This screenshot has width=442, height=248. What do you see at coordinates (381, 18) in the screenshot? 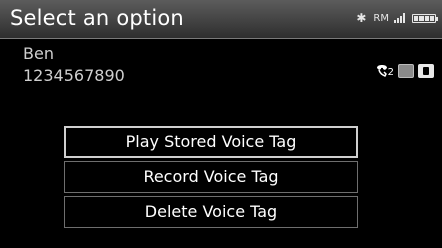
I see `roaming-indicator: RM` at bounding box center [381, 18].